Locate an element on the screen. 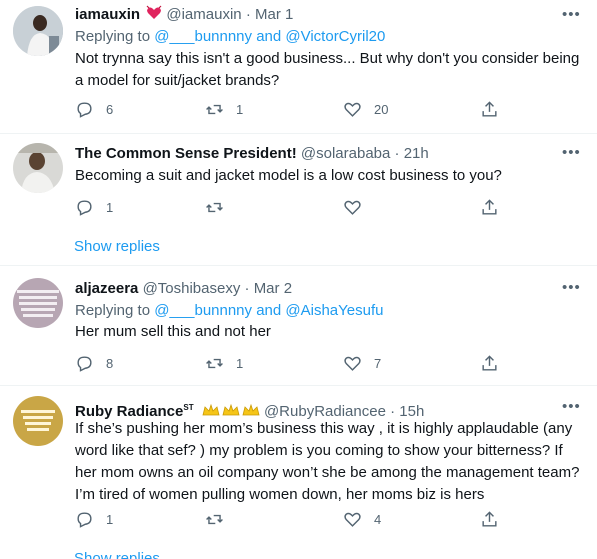 The height and width of the screenshot is (559, 597). replying-to: Replying to @___bunnnny and @AishaYesufu is located at coordinates (229, 310).